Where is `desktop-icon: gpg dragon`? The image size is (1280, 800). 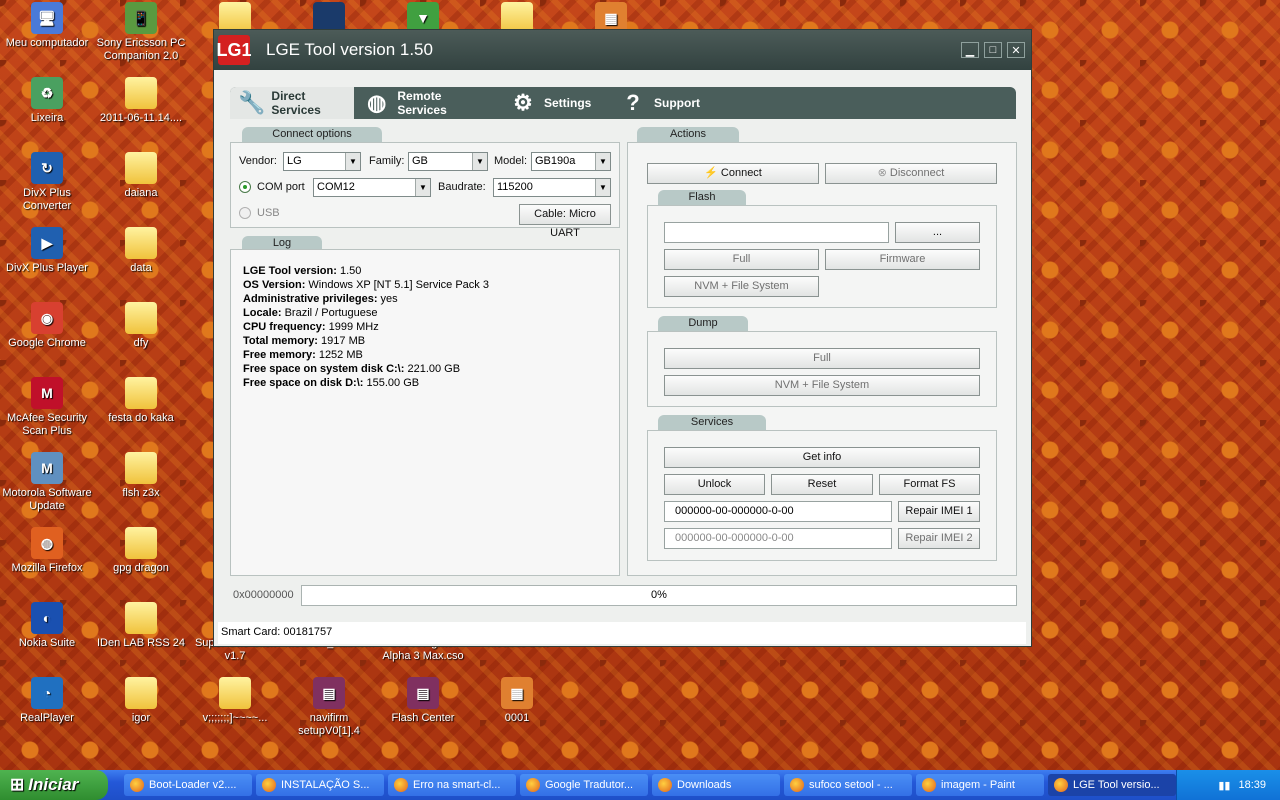
desktop-icon: gpg dragon is located at coordinates (141, 551).